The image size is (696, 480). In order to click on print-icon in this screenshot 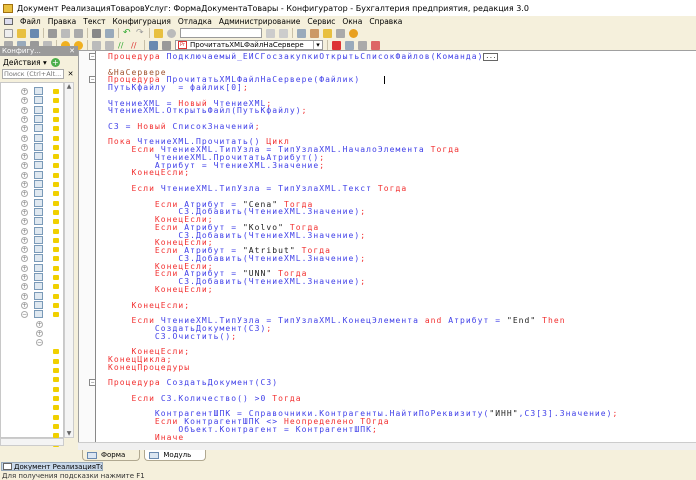, I will do `click(96, 33)`.